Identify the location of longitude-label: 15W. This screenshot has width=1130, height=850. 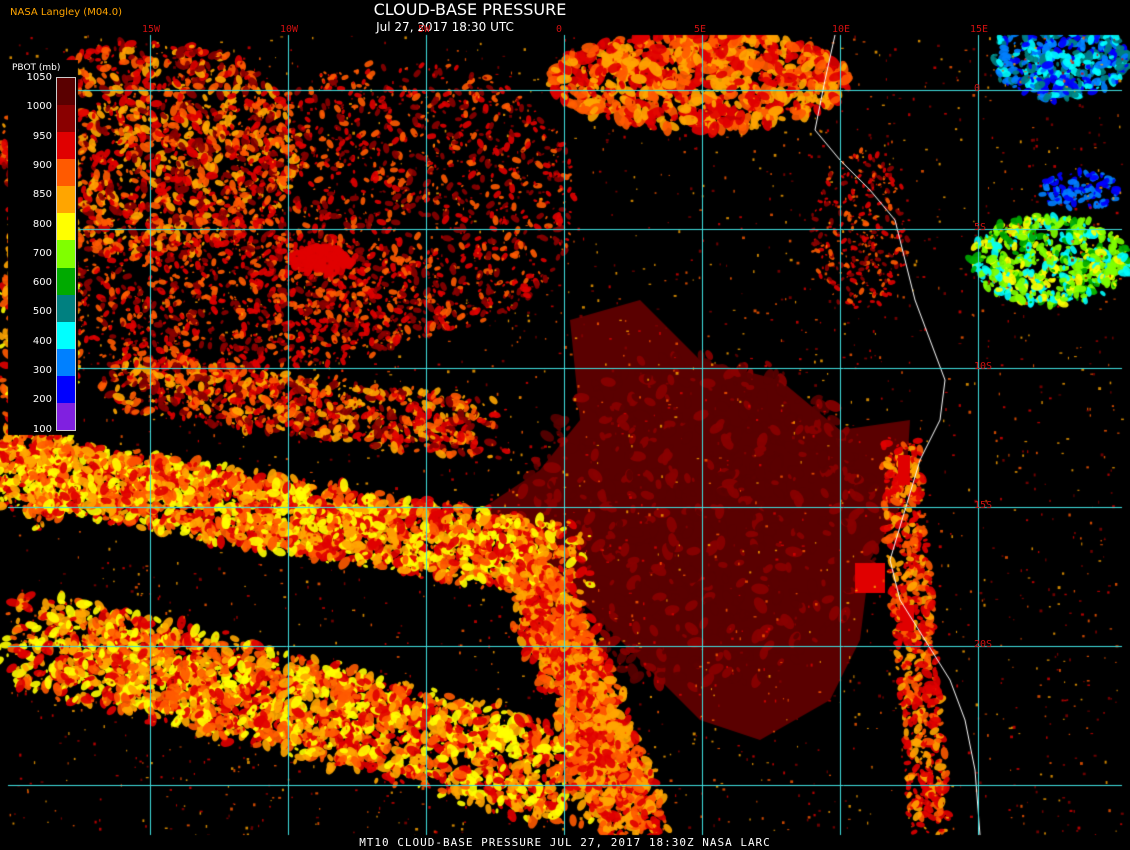
(151, 29).